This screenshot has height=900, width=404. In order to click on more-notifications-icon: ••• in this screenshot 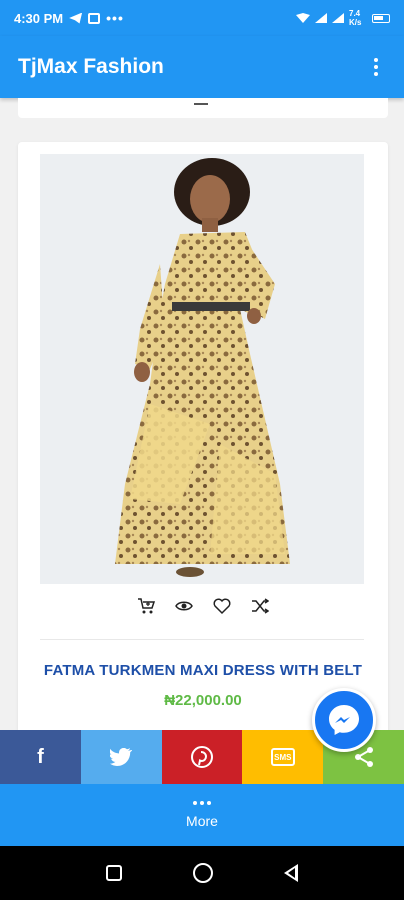, I will do `click(115, 18)`.